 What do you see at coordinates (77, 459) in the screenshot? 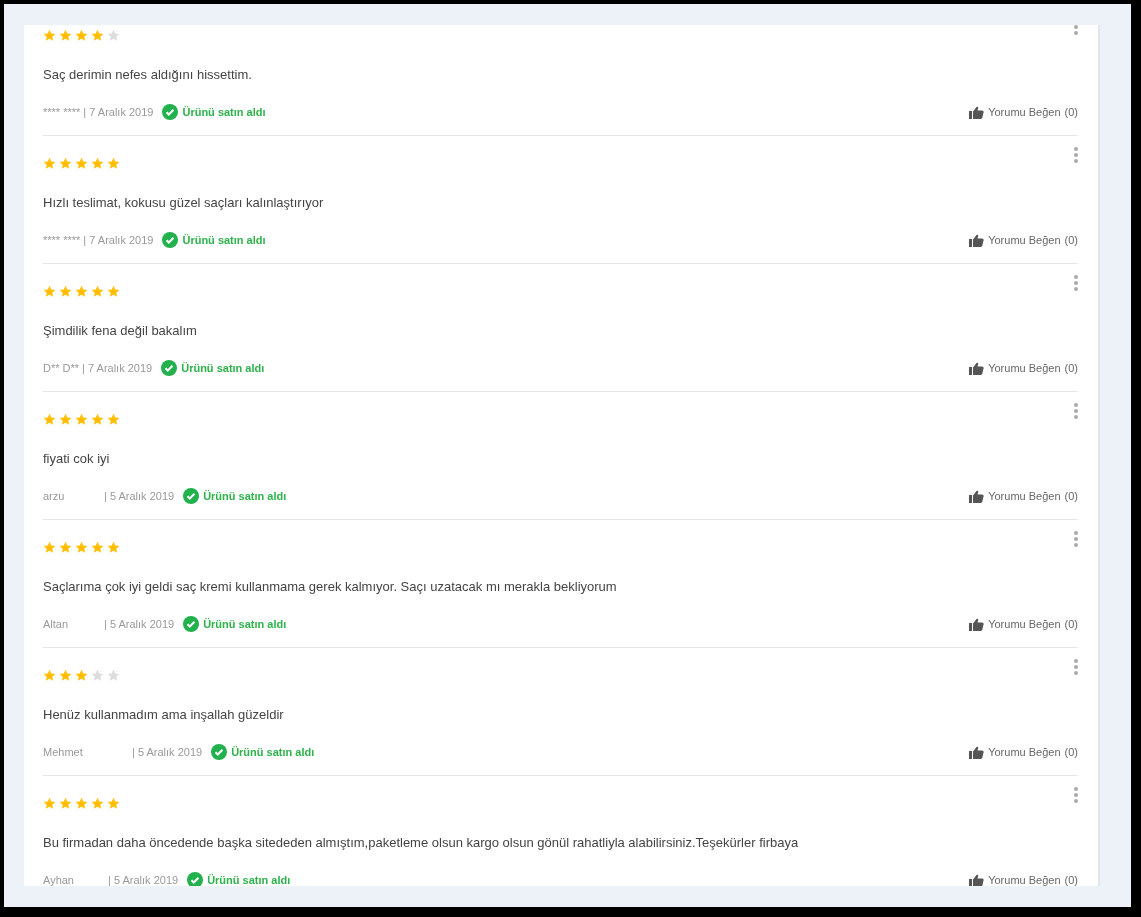
I see `review-text: fiyati cok iyi` at bounding box center [77, 459].